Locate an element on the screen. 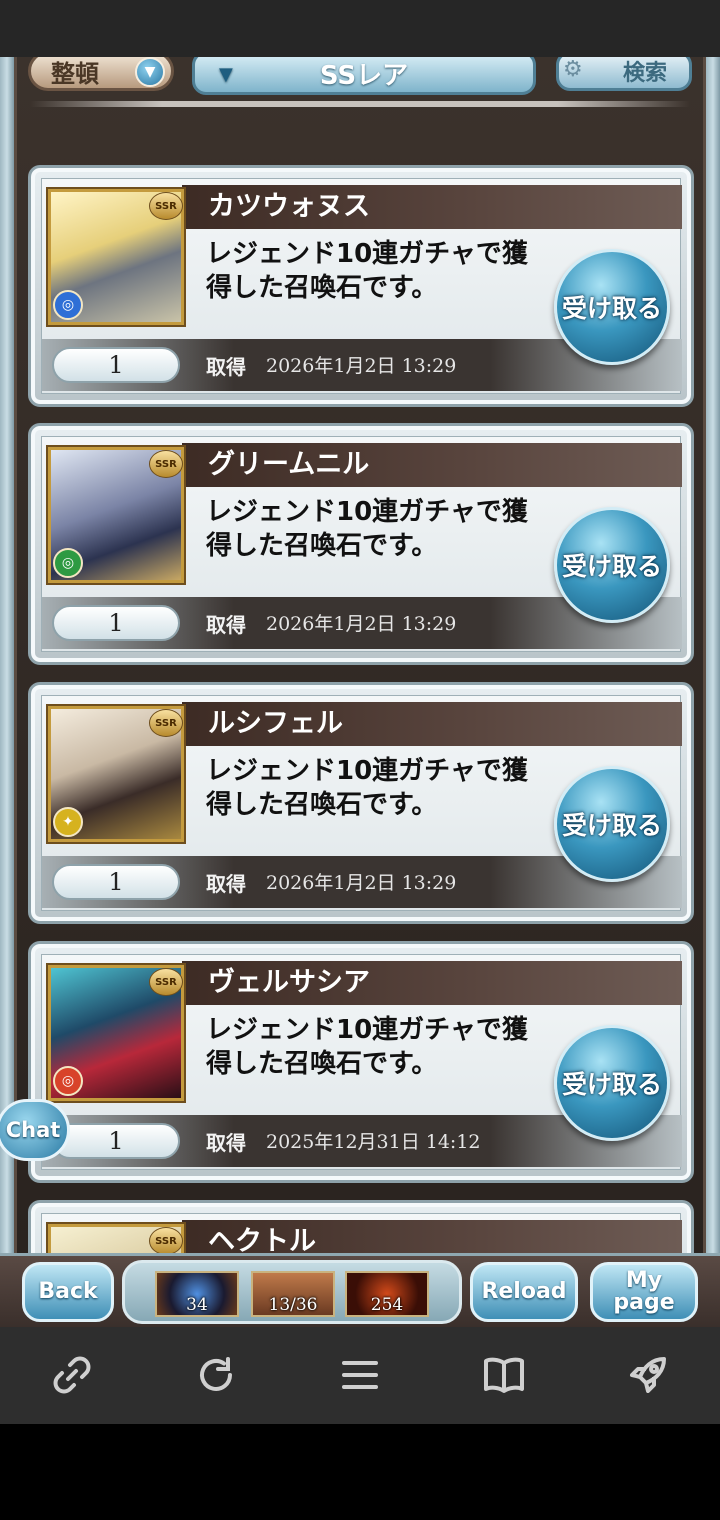 This screenshot has height=1520, width=720. mypage-label: My page is located at coordinates (644, 1291).